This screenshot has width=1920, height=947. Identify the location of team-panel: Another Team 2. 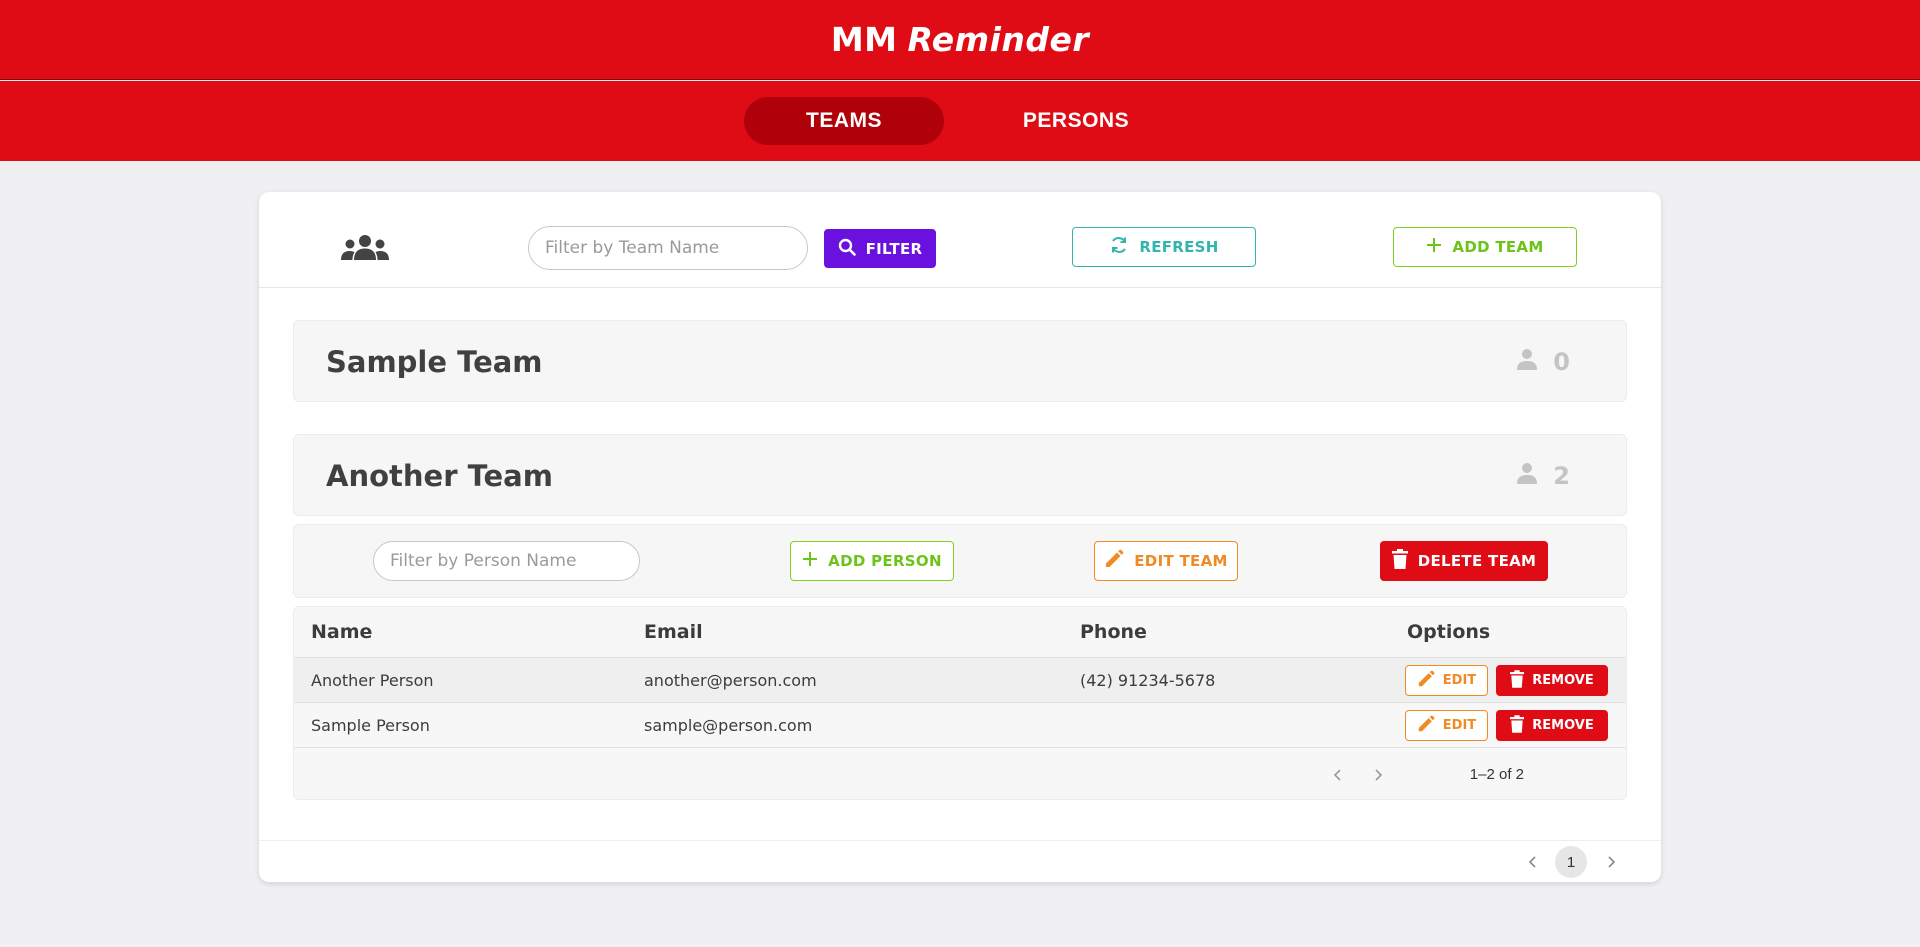
(960, 475).